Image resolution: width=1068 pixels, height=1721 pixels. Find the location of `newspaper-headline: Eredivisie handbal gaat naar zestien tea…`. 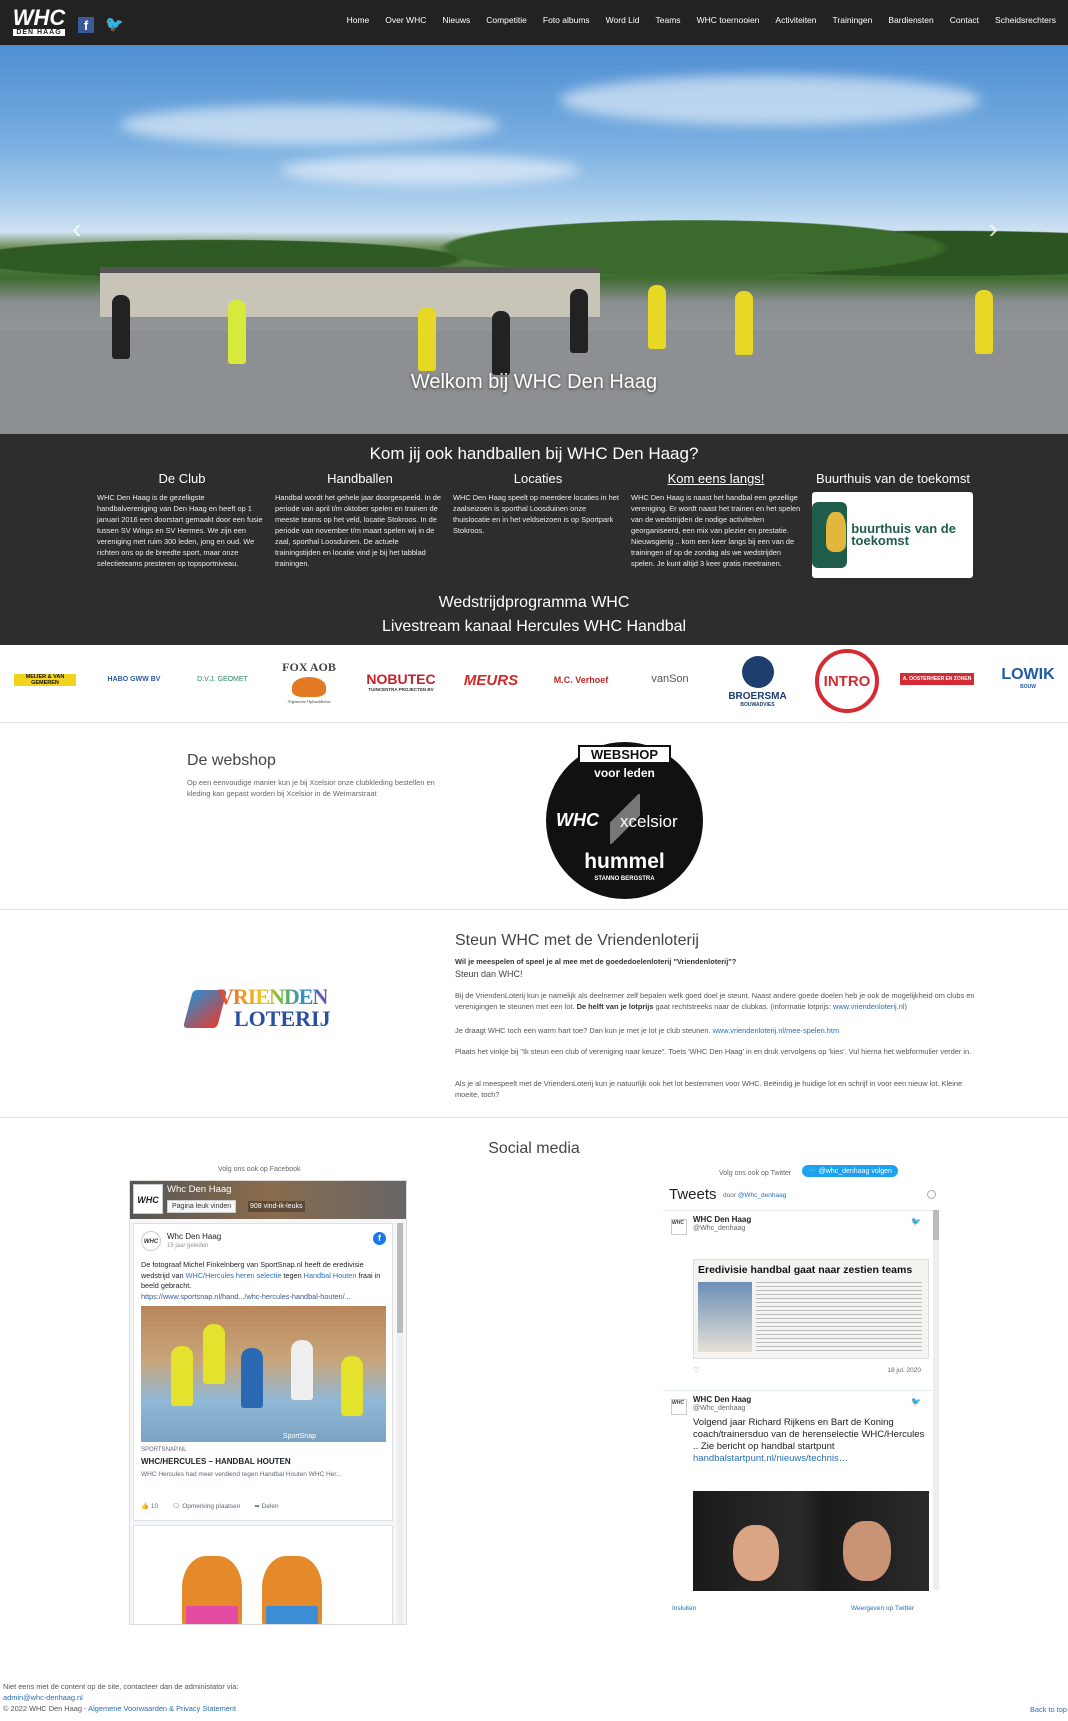

newspaper-headline: Eredivisie handbal gaat naar zestien tea… is located at coordinates (805, 1270).